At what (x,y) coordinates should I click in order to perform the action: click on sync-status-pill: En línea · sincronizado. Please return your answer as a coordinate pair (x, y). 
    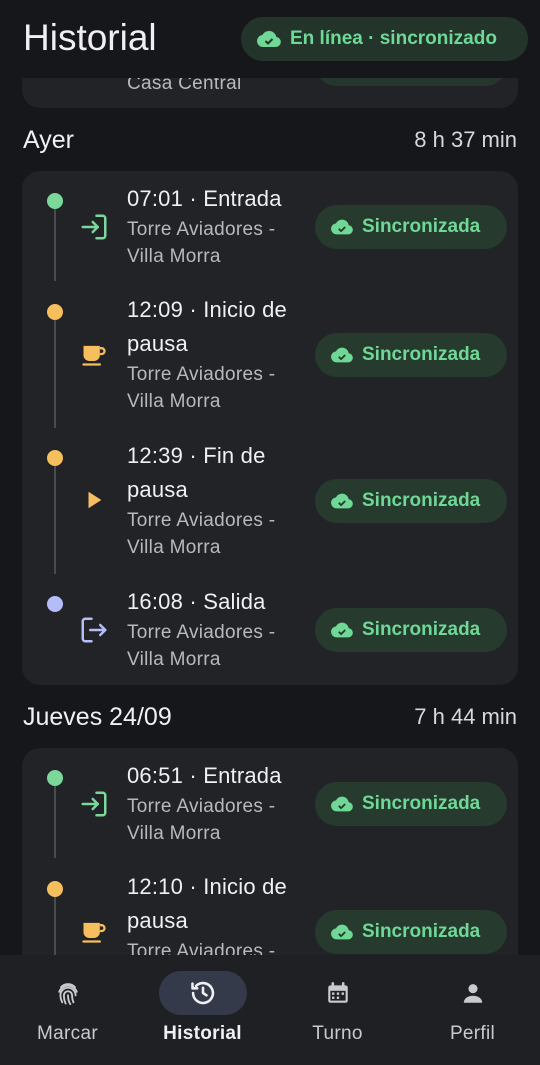
    Looking at the image, I should click on (384, 39).